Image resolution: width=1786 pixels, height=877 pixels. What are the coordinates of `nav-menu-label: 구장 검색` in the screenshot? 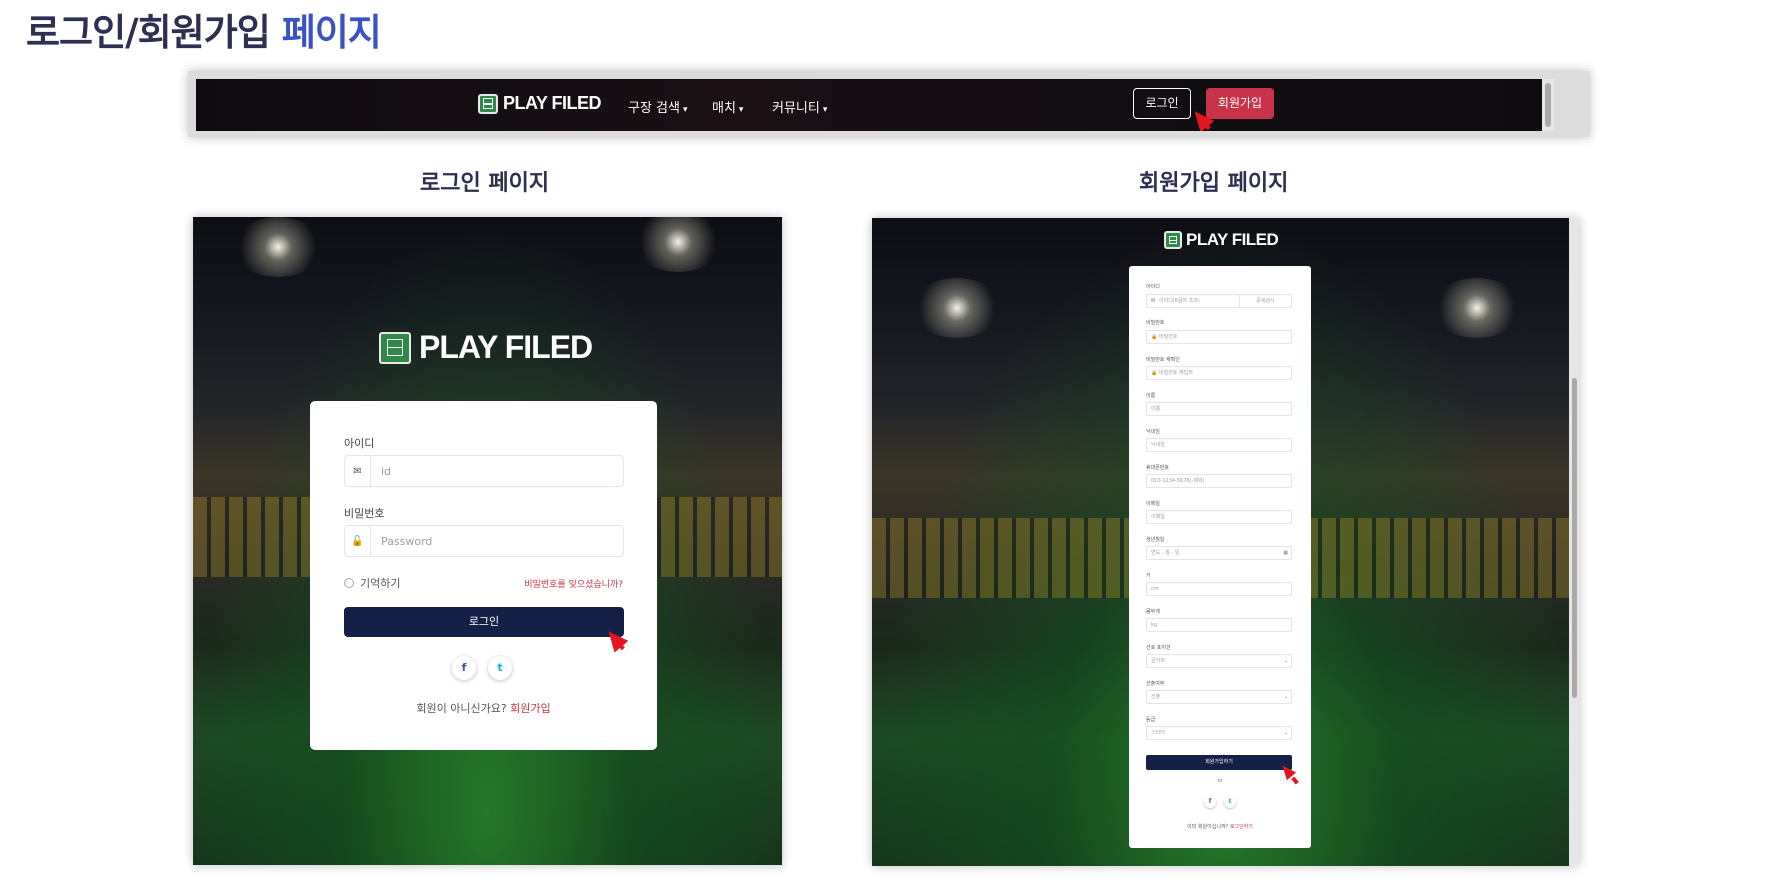 It's located at (654, 108).